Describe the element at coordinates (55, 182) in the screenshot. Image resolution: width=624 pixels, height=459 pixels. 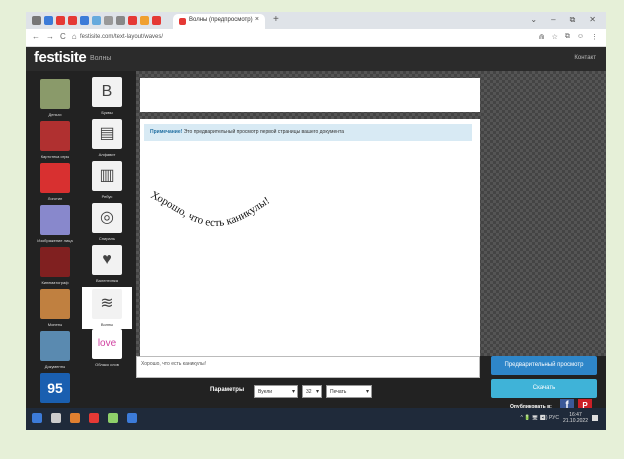
I see `sidebar-item: Логотип` at that location.